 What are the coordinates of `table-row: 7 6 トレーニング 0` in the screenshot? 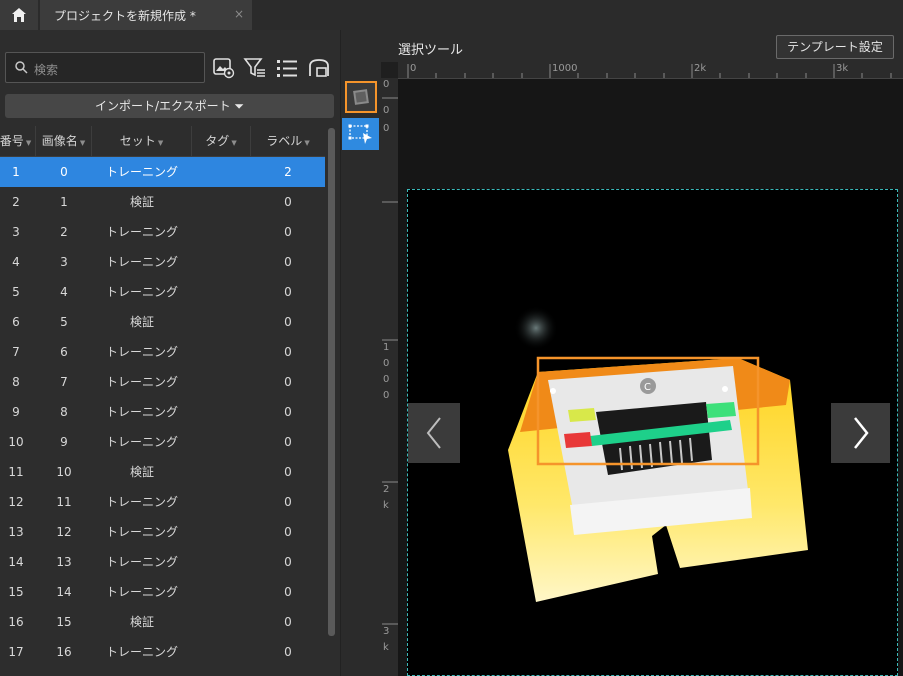 It's located at (162, 352).